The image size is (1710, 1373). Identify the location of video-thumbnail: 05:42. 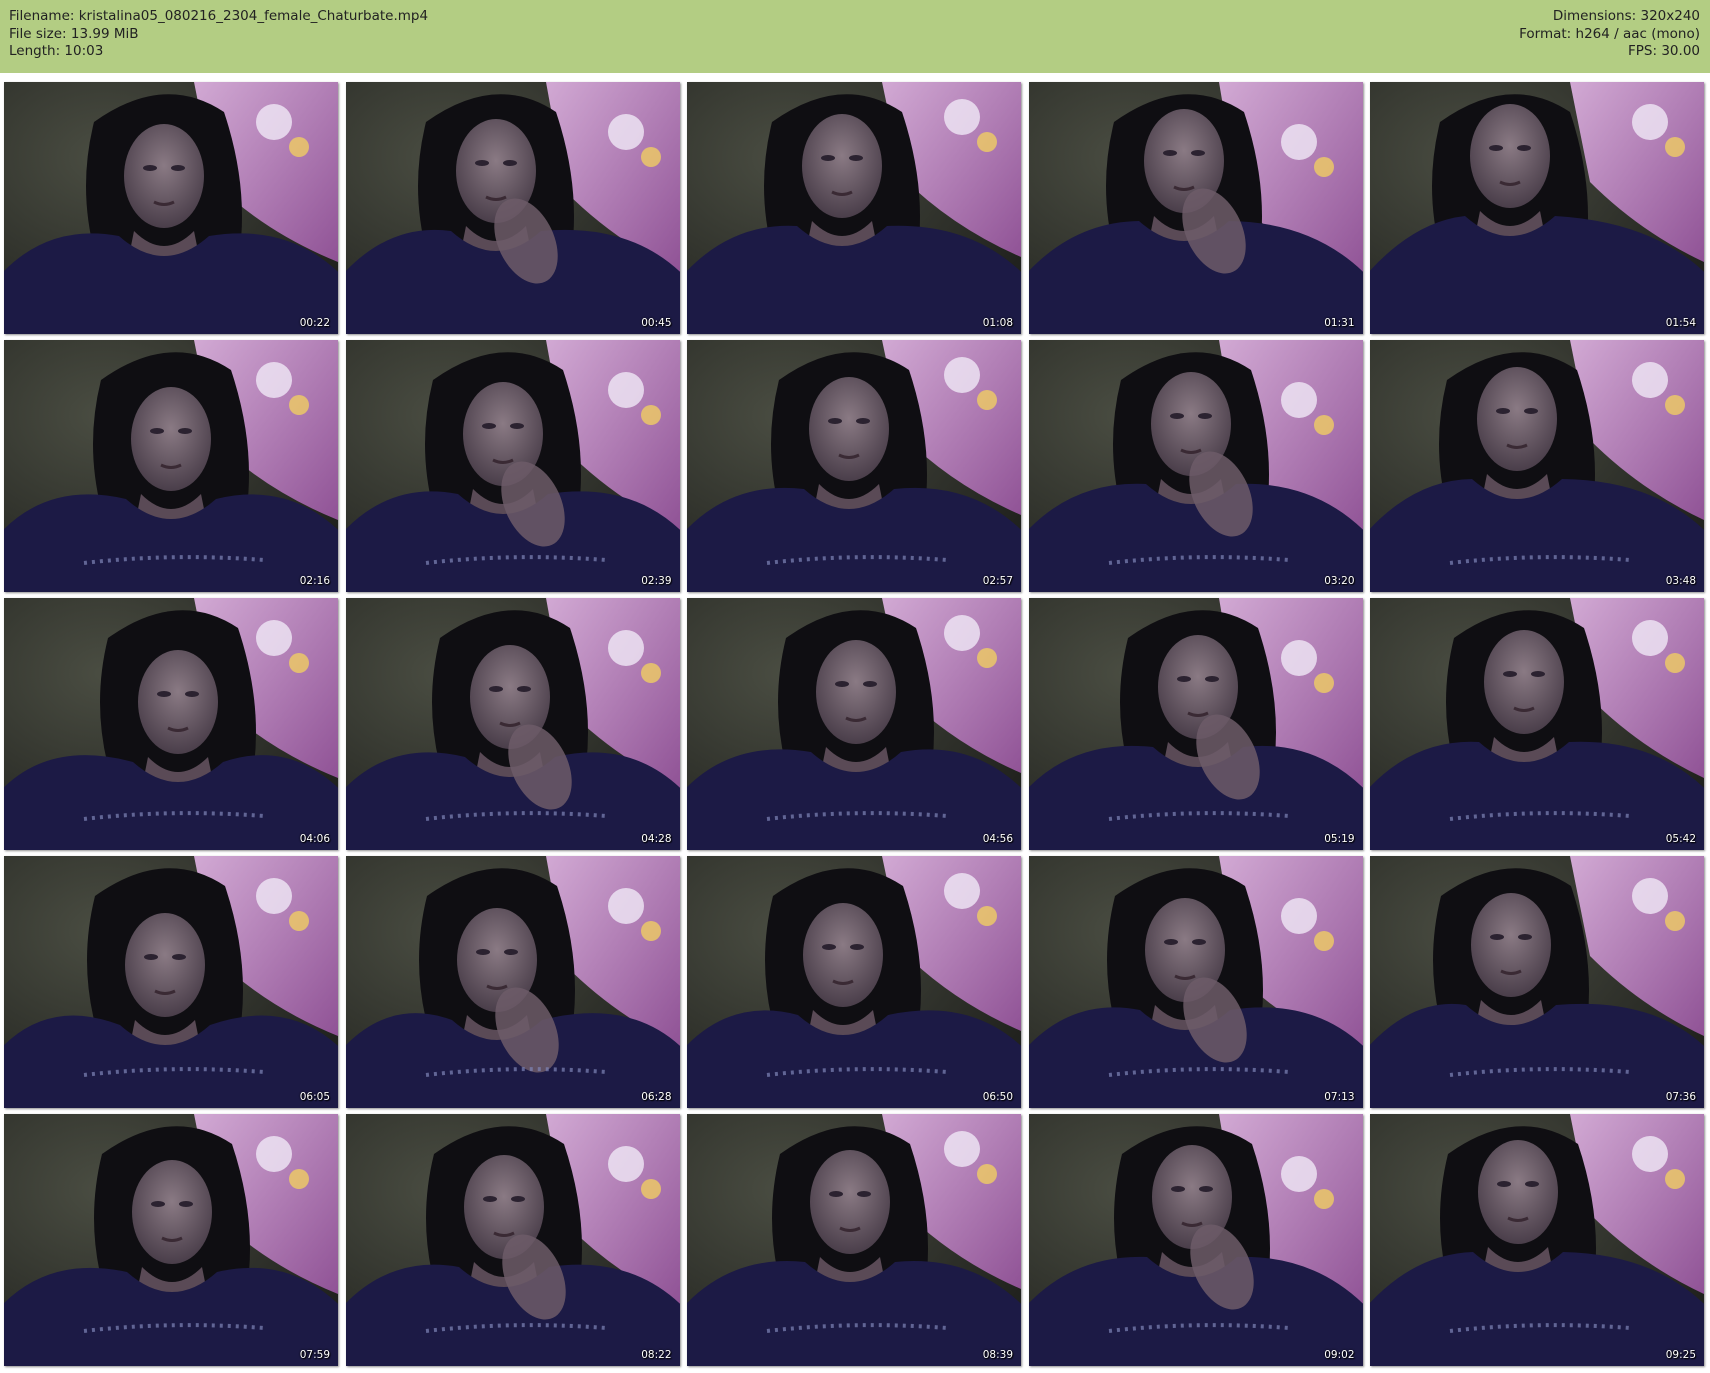
(1537, 724).